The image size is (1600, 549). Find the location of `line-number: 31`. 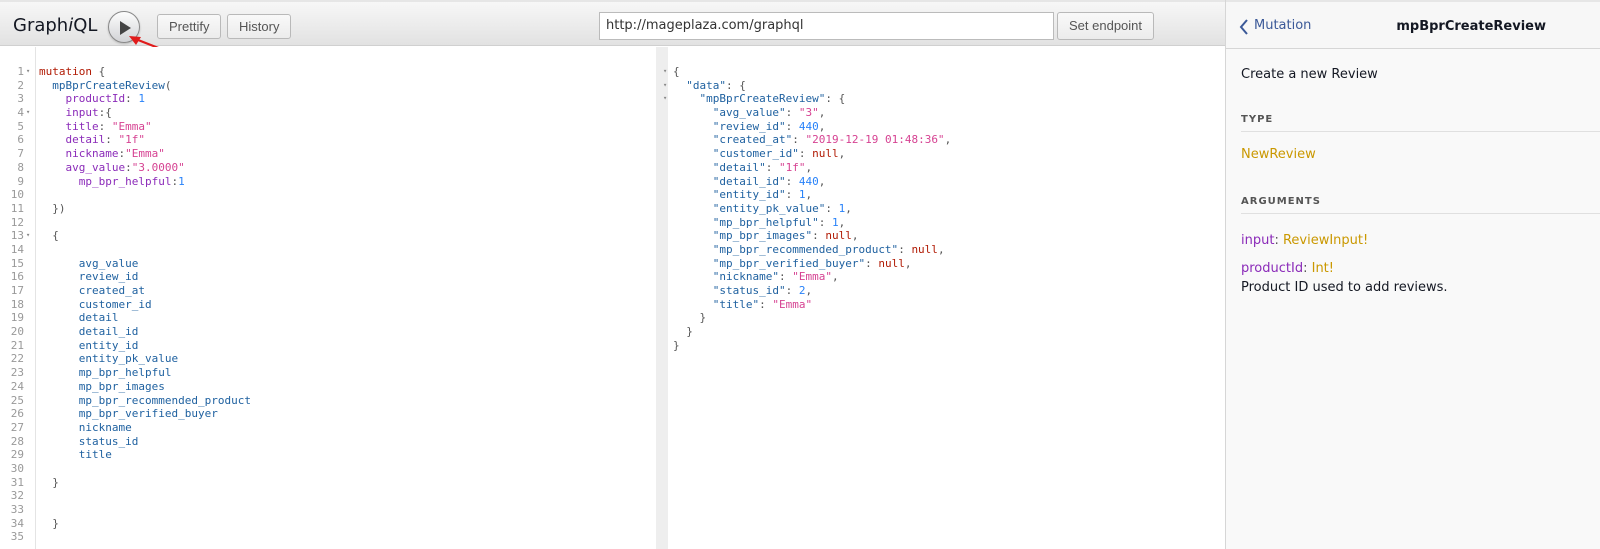

line-number: 31 is located at coordinates (17, 482).